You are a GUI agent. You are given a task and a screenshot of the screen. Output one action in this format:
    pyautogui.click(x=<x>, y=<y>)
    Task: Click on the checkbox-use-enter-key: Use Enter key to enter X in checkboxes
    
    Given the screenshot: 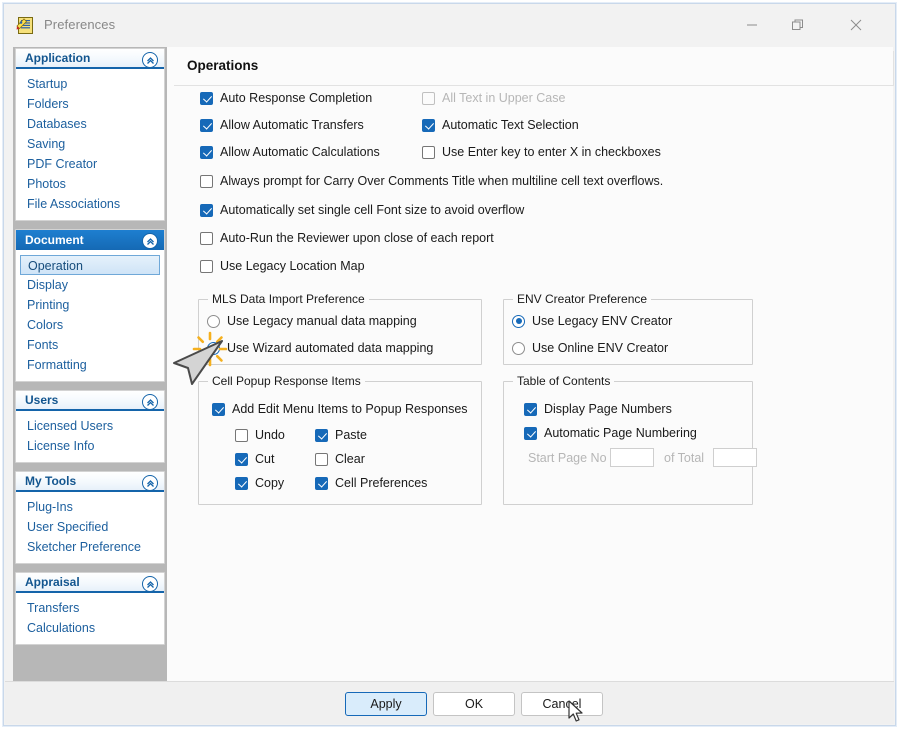 What is the action you would take?
    pyautogui.click(x=541, y=152)
    